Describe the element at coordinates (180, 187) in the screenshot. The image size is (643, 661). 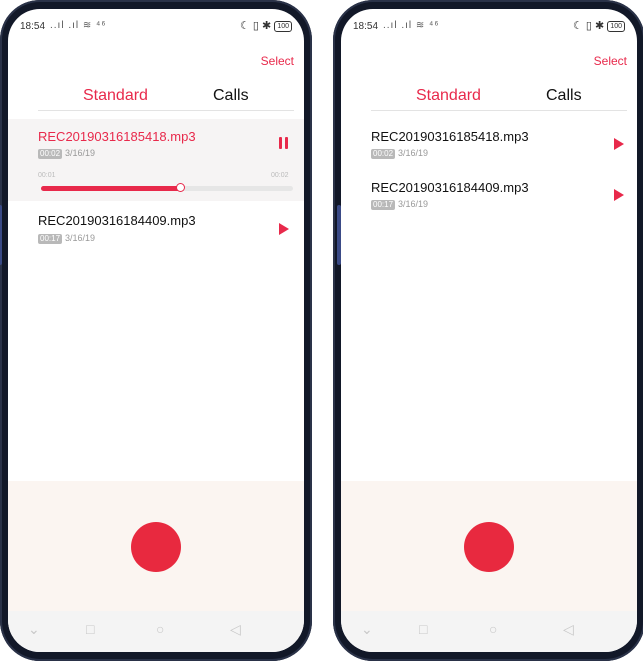
I see `progress-handle` at that location.